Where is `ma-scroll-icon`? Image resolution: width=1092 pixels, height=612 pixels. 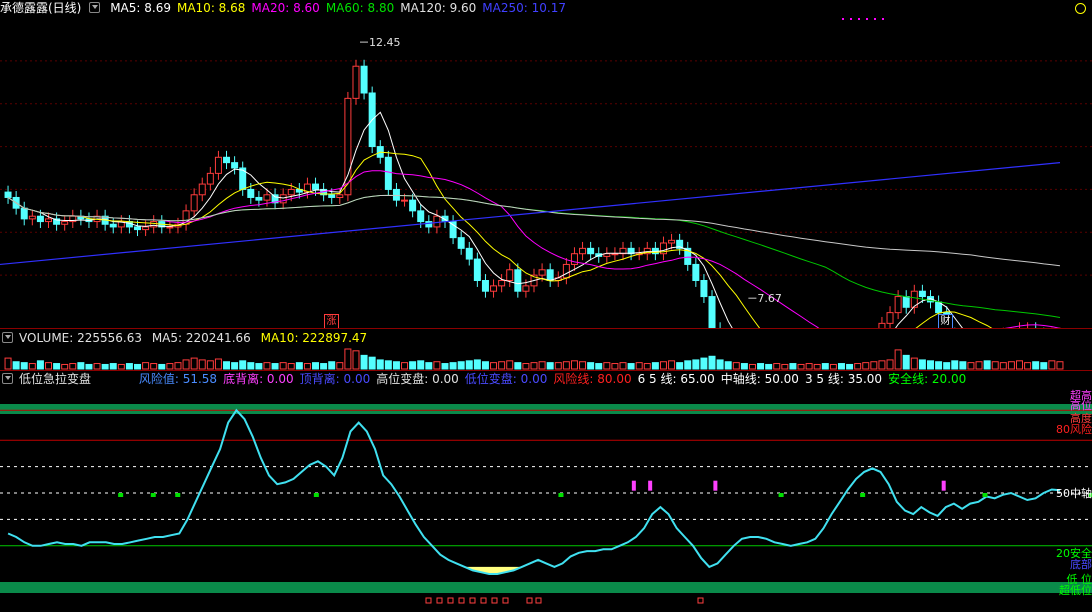
ma-scroll-icon is located at coordinates (1080, 8).